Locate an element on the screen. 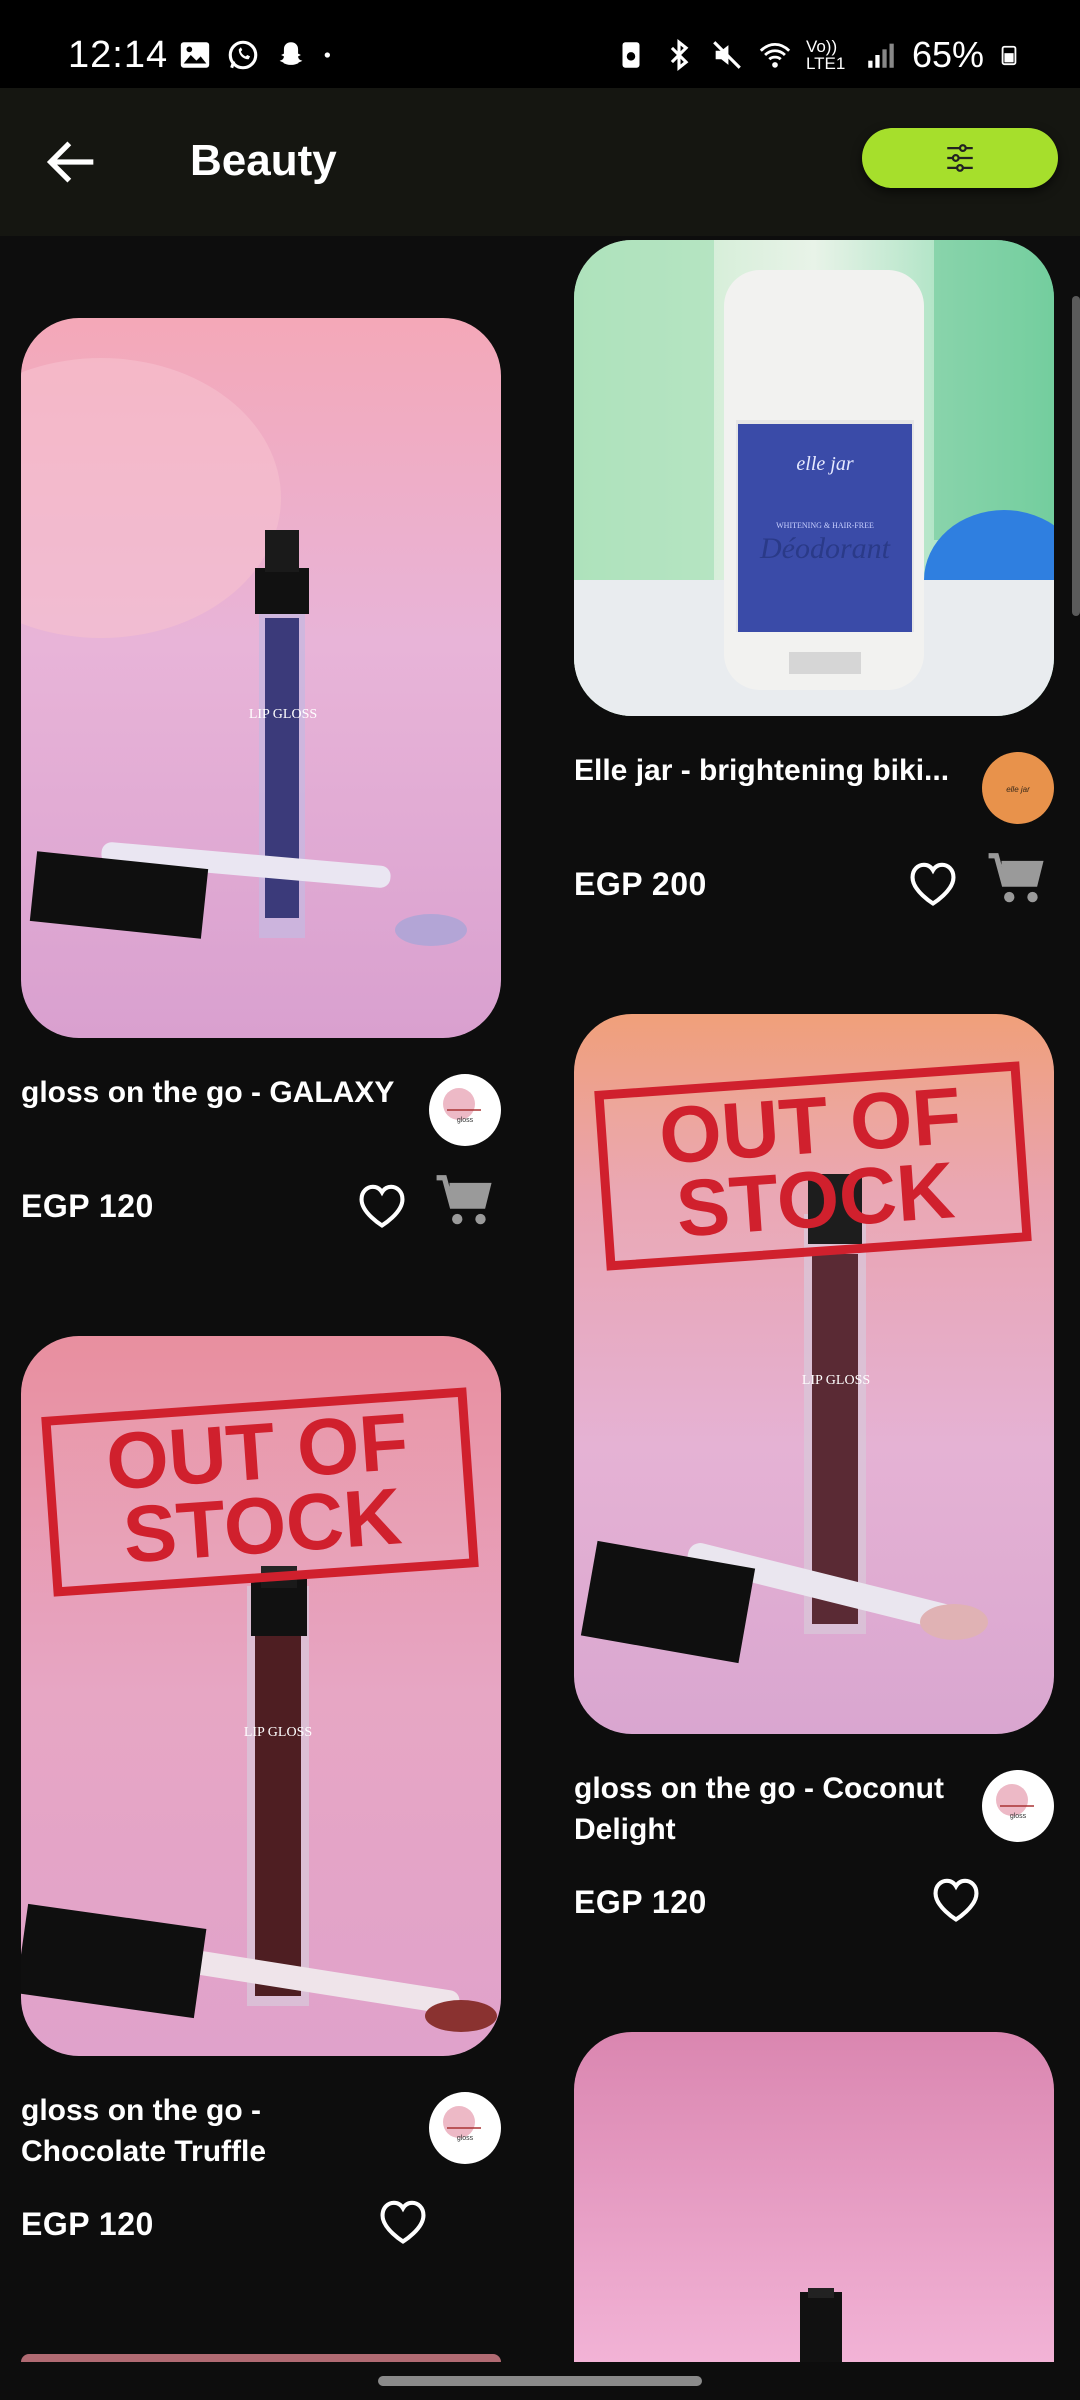 The image size is (1080, 2400). system-icons: Vo)) LTE1 65% is located at coordinates (817, 55).